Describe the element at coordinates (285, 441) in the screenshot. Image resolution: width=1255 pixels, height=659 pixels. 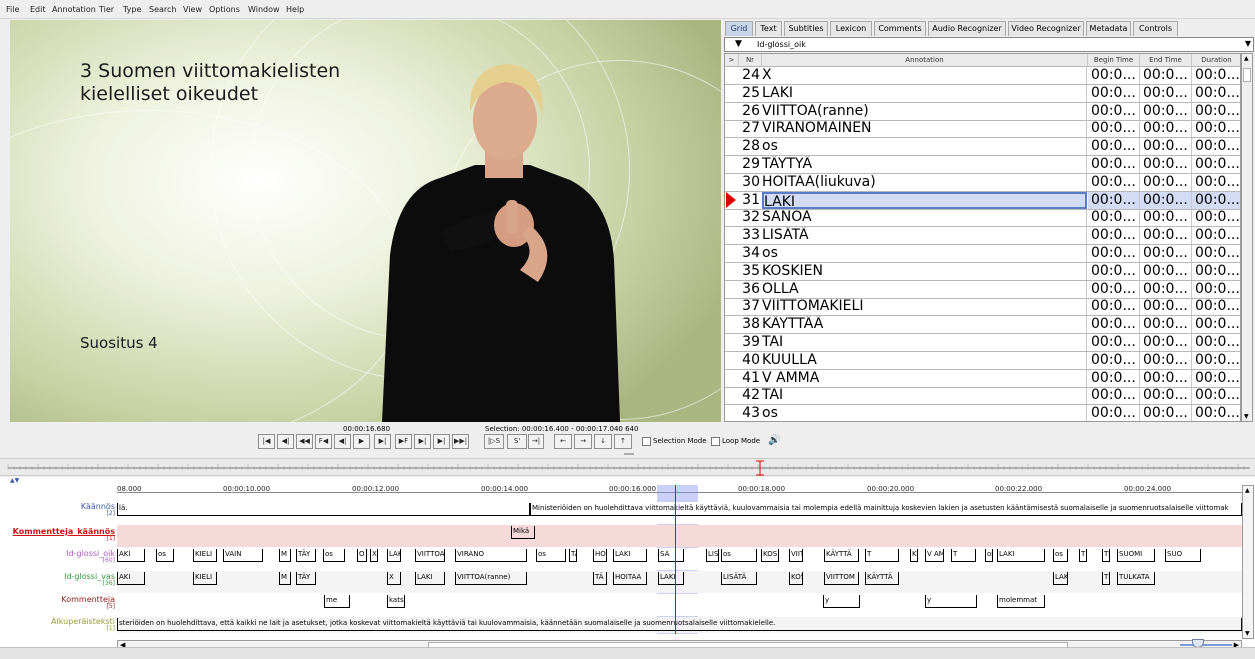
I see `prev-scrollview-button: ◀|` at that location.